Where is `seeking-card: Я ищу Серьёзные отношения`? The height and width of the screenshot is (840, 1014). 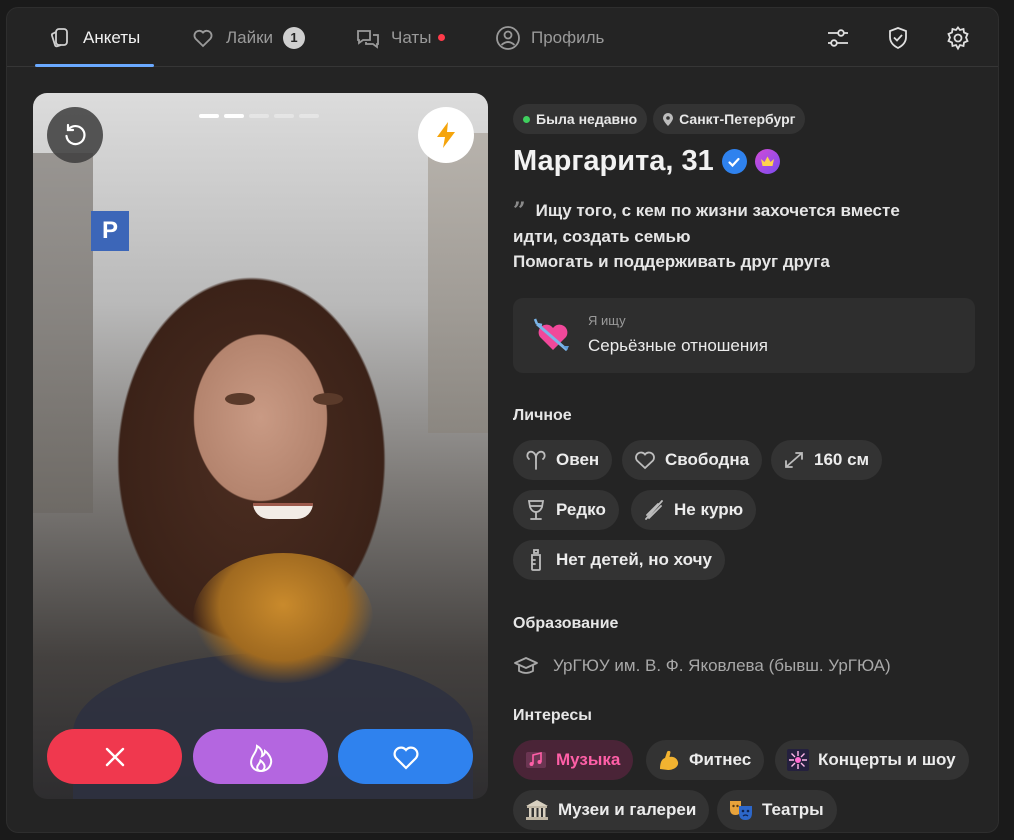 seeking-card: Я ищу Серьёзные отношения is located at coordinates (744, 335).